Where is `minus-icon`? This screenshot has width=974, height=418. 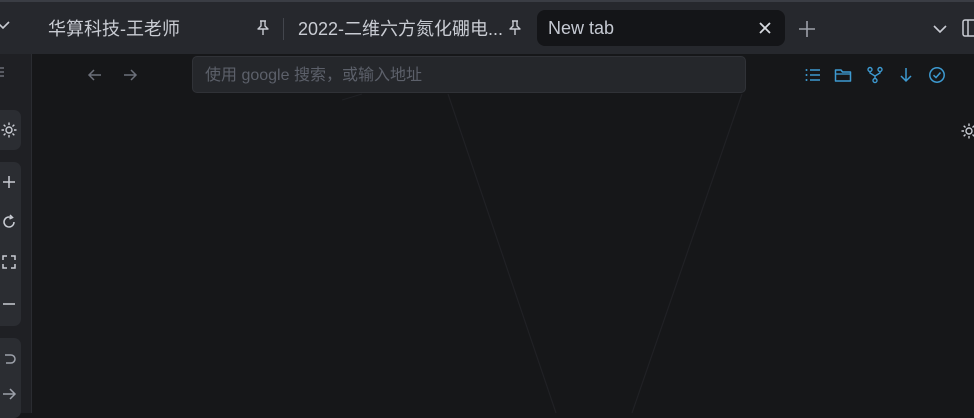
minus-icon is located at coordinates (9, 304).